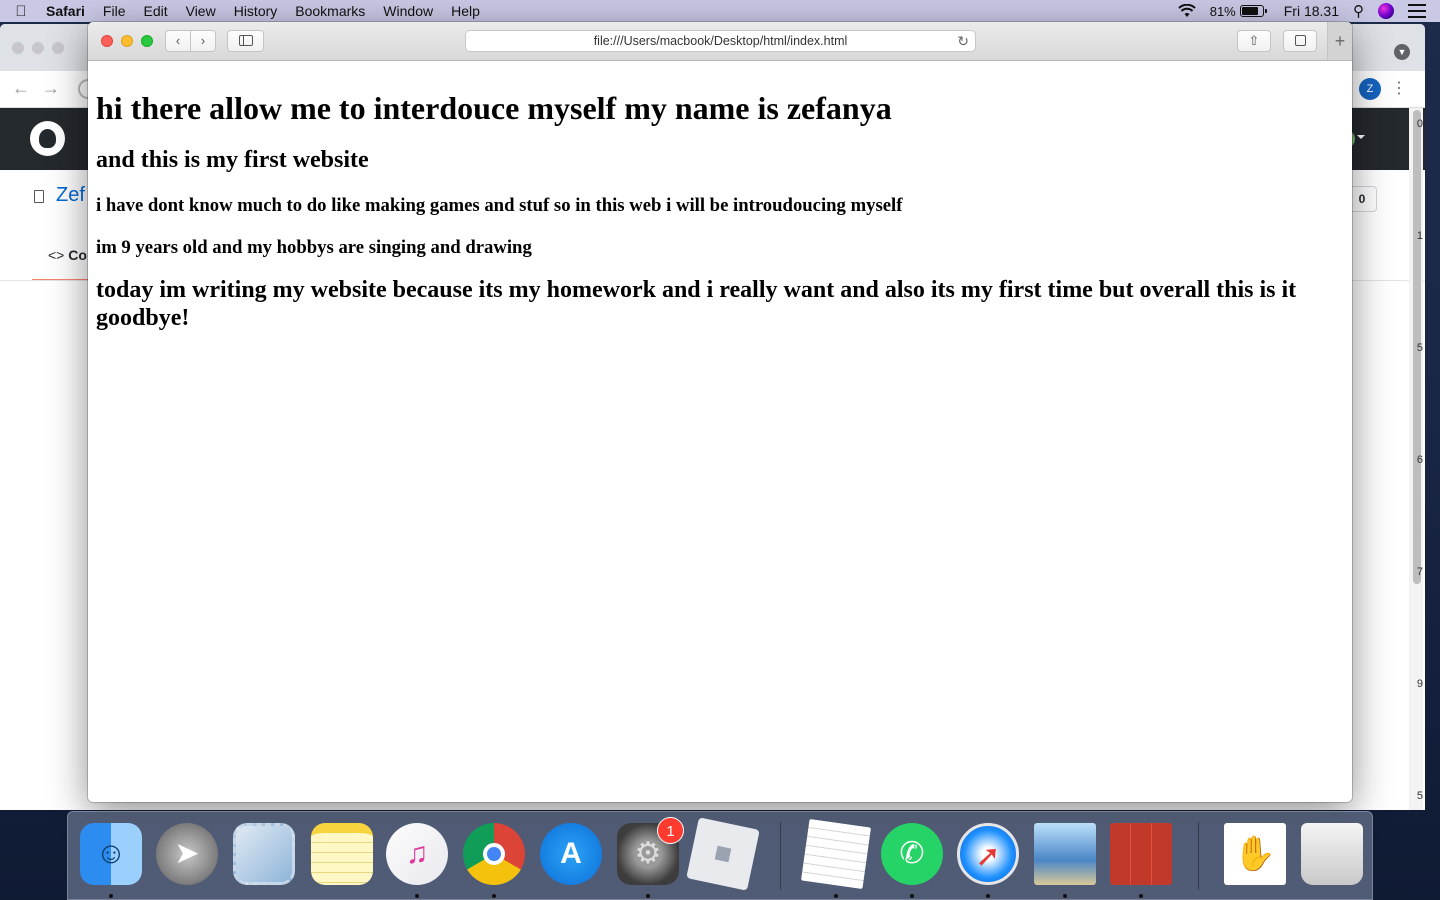 The height and width of the screenshot is (900, 1440). What do you see at coordinates (39, 196) in the screenshot?
I see `repo-icon` at bounding box center [39, 196].